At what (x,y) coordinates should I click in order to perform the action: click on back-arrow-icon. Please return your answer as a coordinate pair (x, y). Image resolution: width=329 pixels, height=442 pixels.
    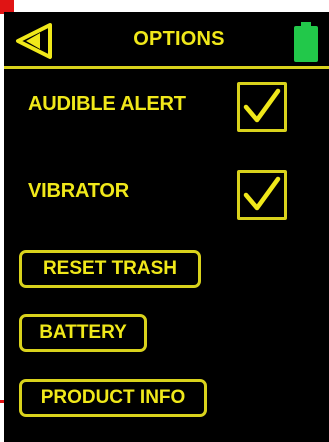
    Looking at the image, I should click on (34, 41).